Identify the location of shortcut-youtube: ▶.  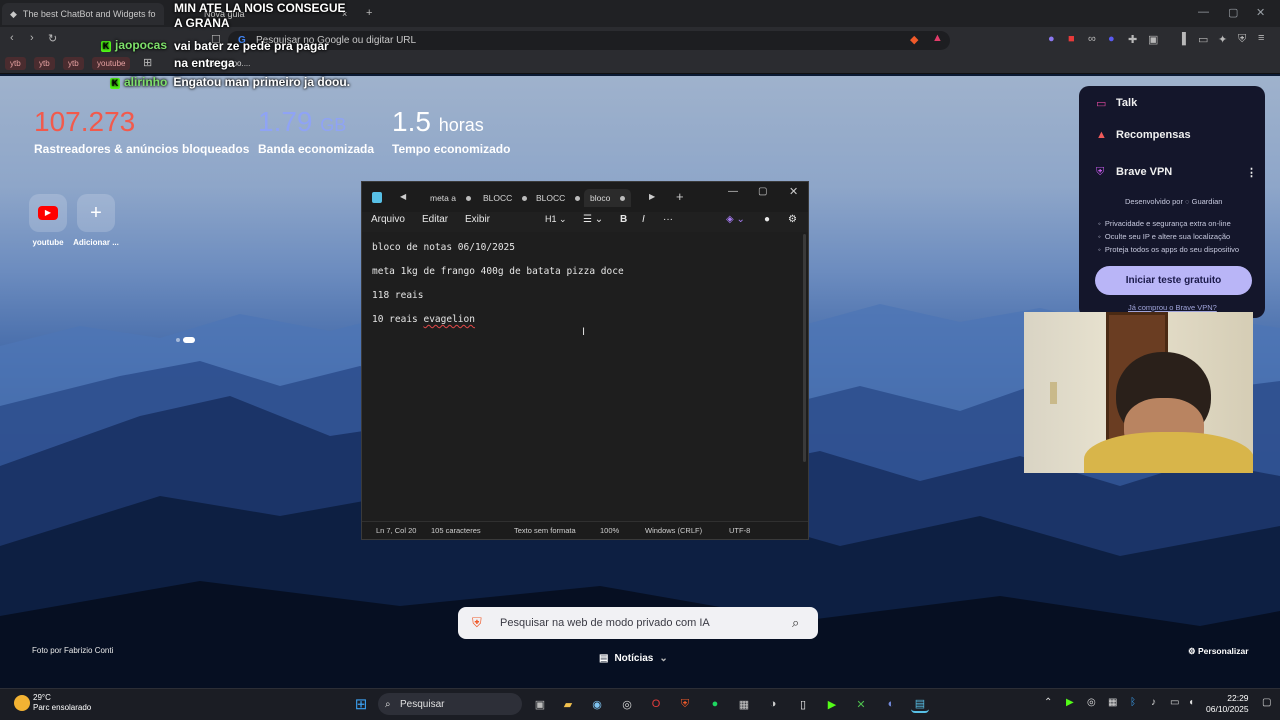
(48, 213).